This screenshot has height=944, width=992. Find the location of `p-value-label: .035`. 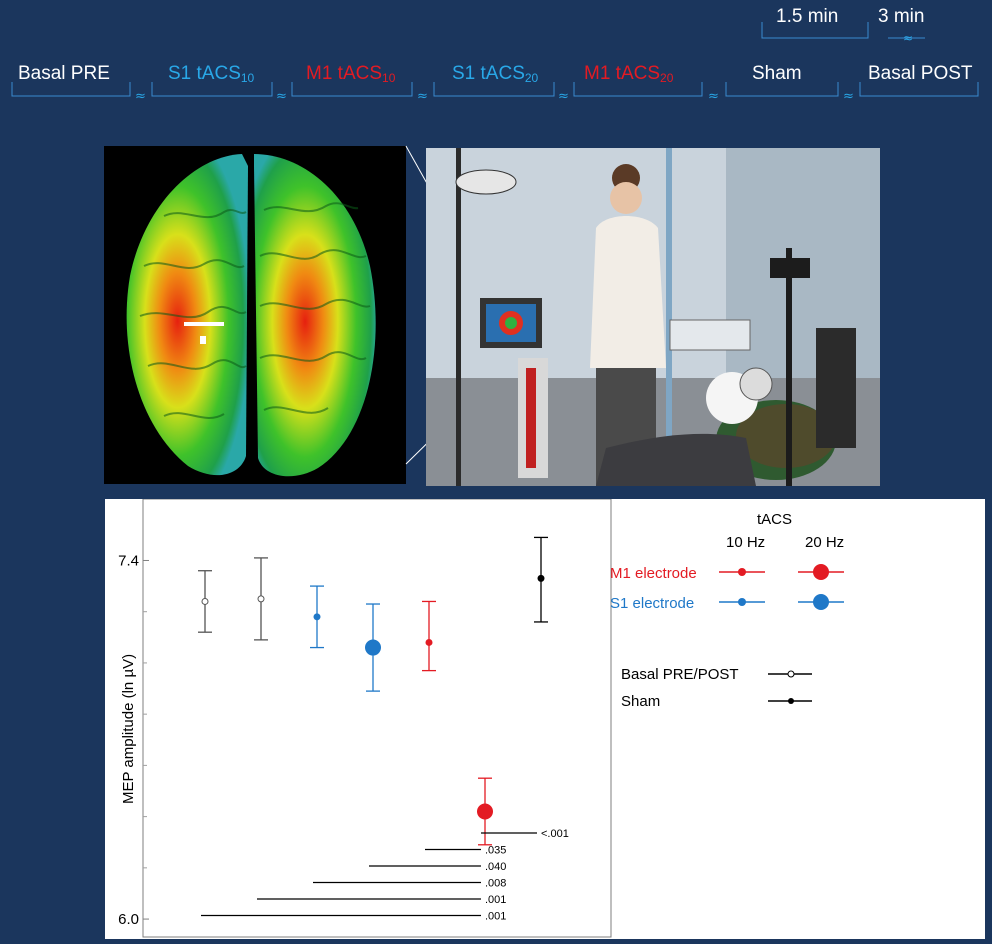

p-value-label: .035 is located at coordinates (495, 851).